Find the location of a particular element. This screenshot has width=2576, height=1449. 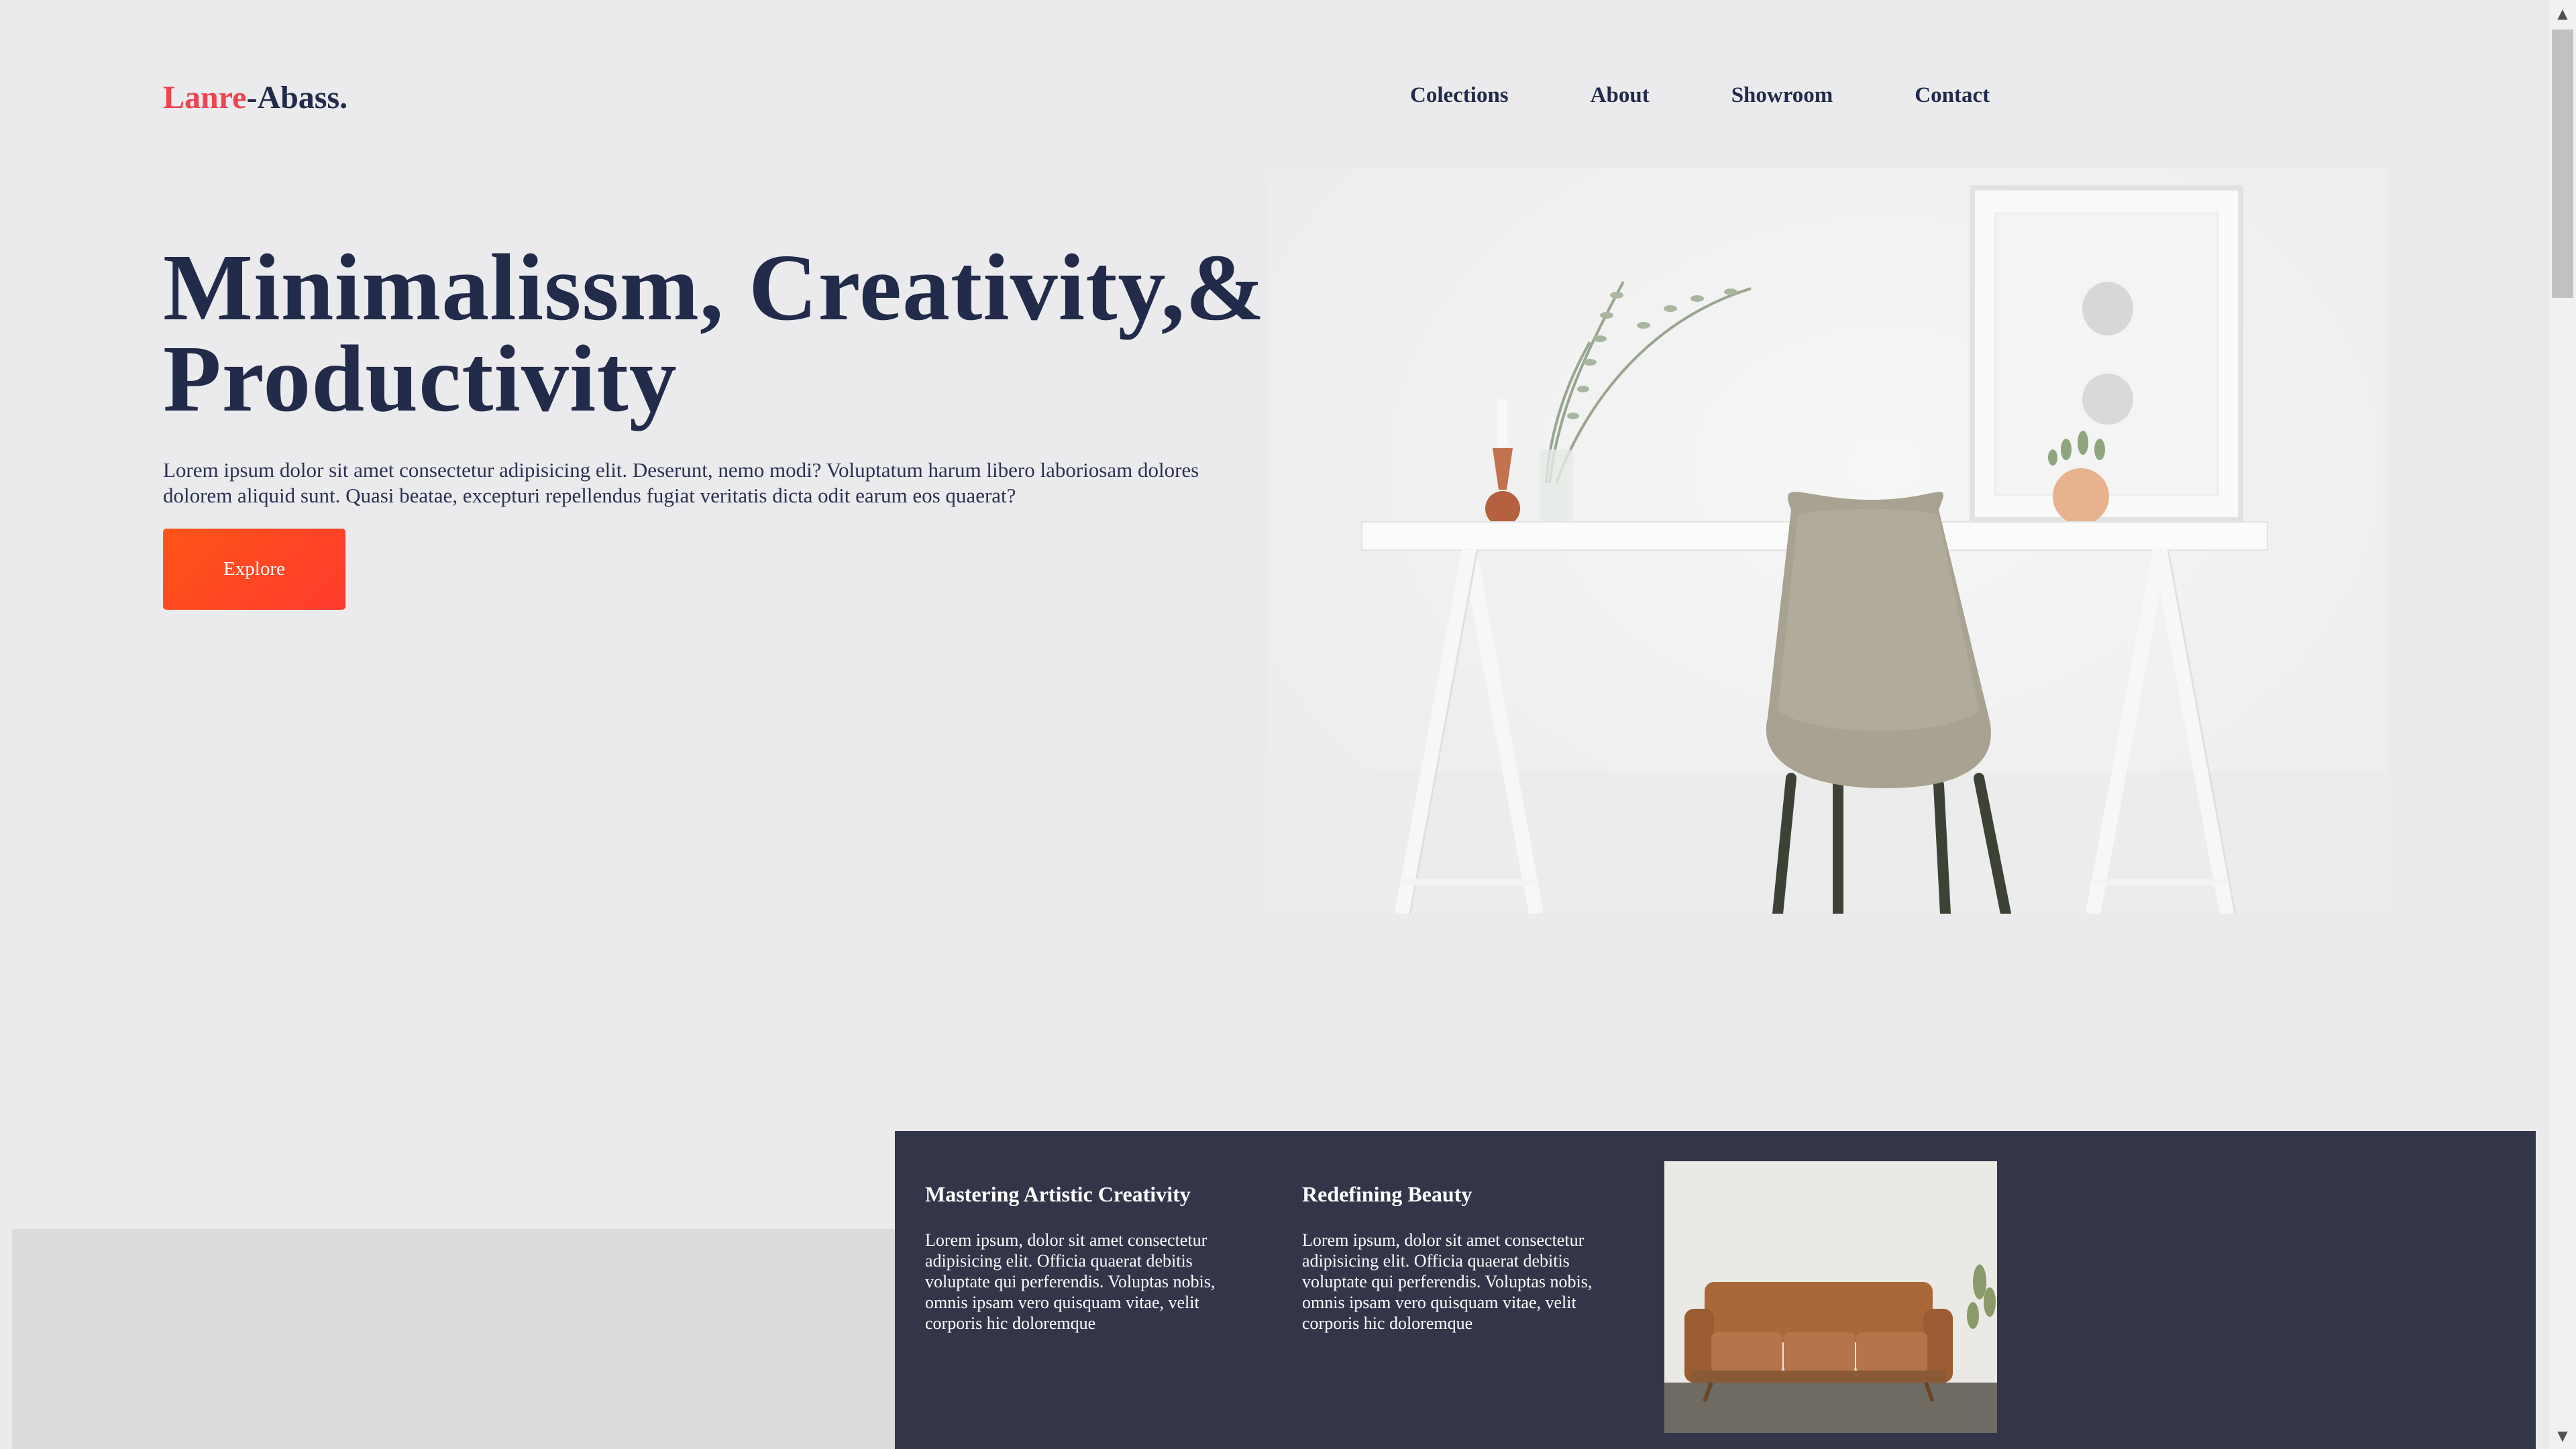

scroll-up-arrow-icon: ▲ is located at coordinates (2562, 13).